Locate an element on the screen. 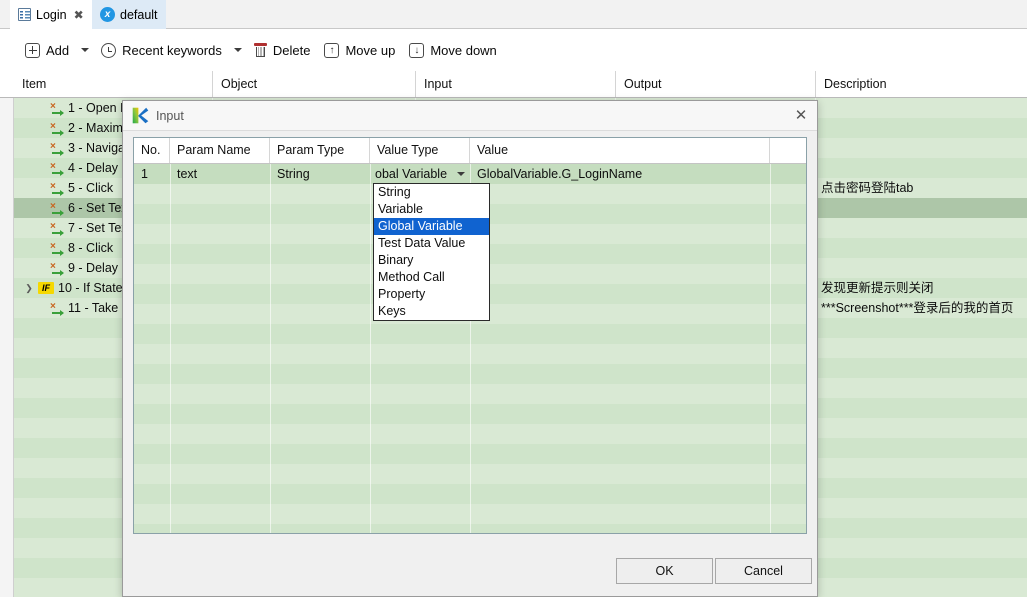 The width and height of the screenshot is (1027, 597). param-column-header-param-type: Param Type is located at coordinates (320, 150).